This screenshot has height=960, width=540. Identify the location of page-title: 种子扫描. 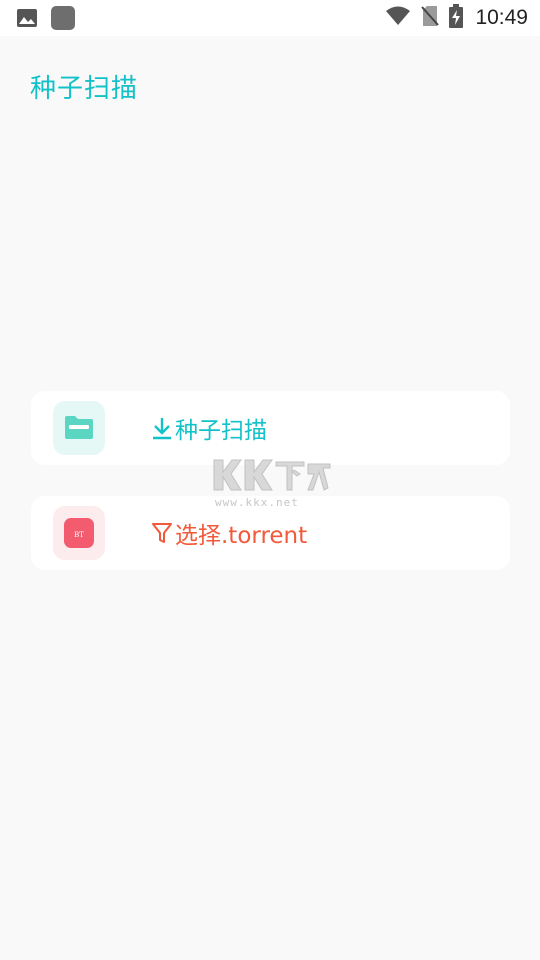
(84, 89).